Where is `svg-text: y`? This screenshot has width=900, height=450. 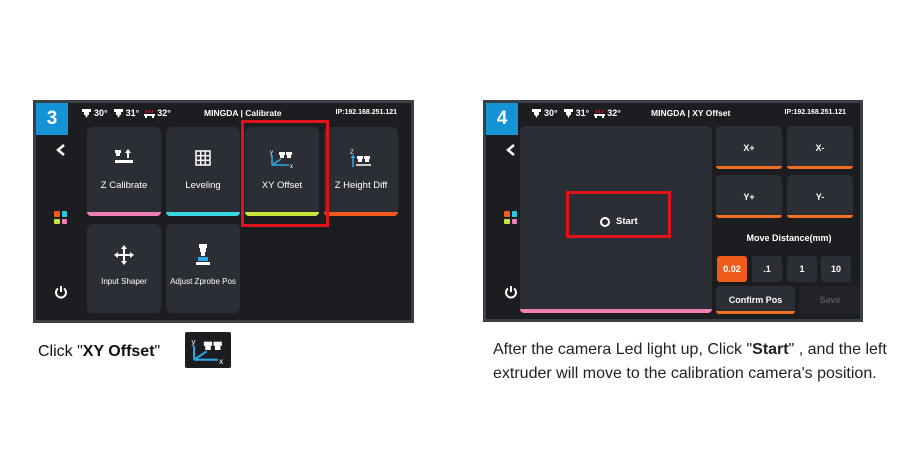
svg-text: y is located at coordinates (193, 341).